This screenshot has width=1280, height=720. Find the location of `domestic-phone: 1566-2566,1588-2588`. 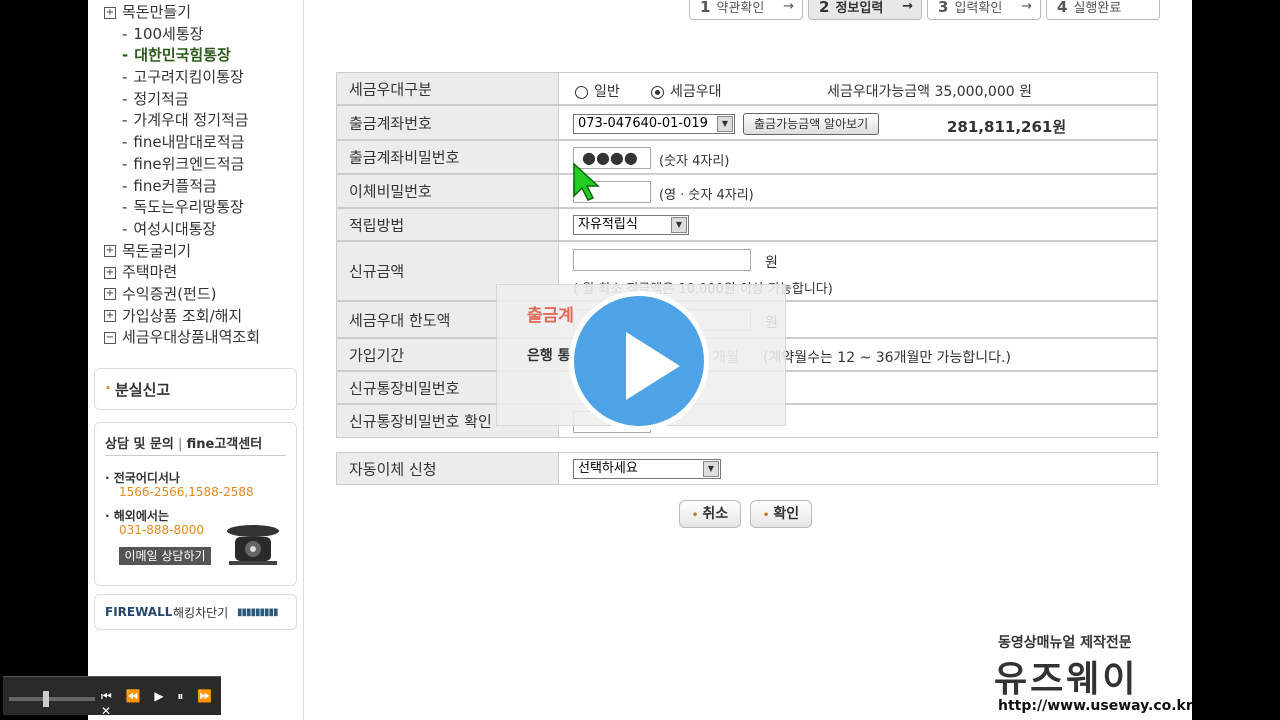

domestic-phone: 1566-2566,1588-2588 is located at coordinates (186, 492).